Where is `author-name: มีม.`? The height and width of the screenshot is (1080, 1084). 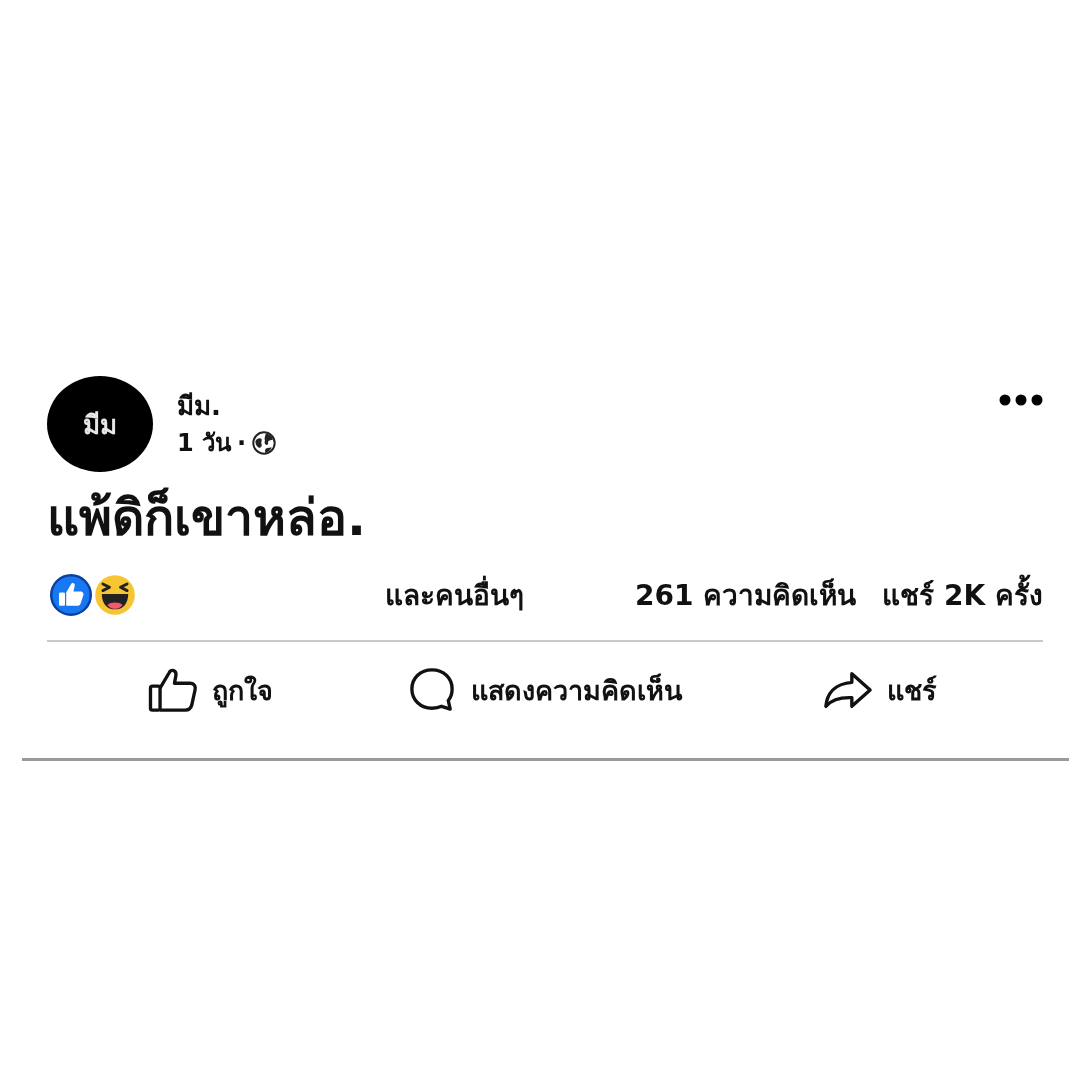
author-name: มีม. is located at coordinates (227, 406).